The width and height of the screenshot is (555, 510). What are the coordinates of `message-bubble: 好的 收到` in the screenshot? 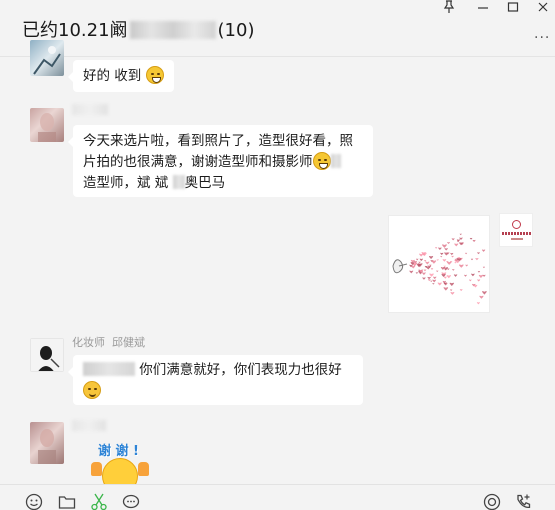 It's located at (121, 76).